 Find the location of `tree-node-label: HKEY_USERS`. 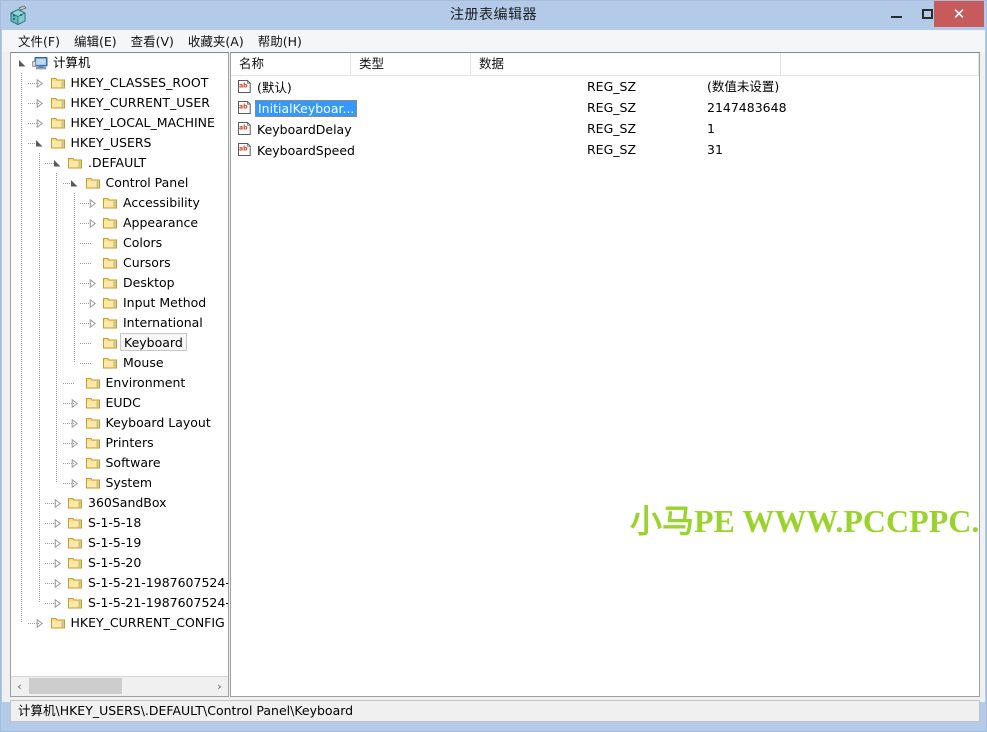

tree-node-label: HKEY_USERS is located at coordinates (111, 142).